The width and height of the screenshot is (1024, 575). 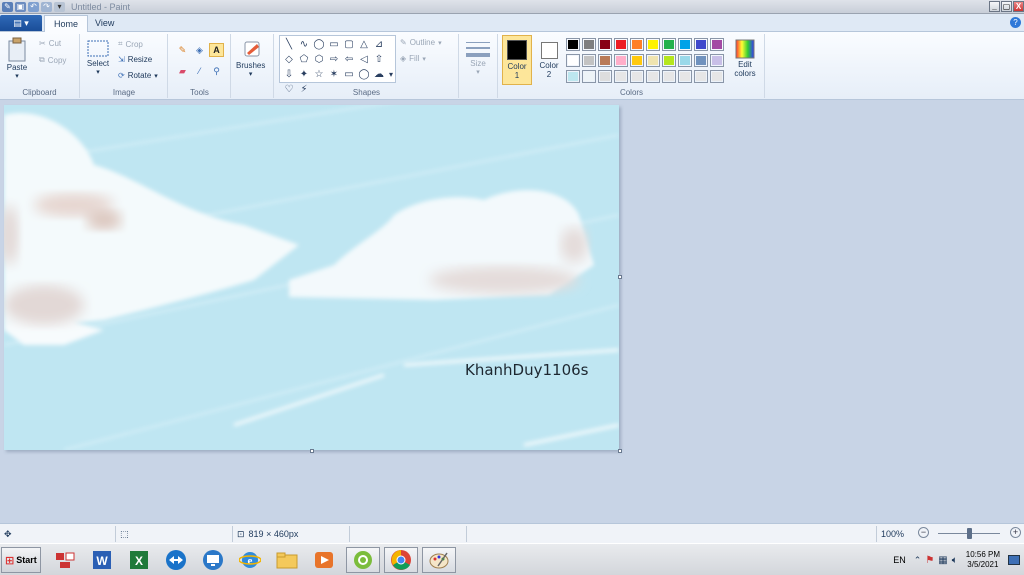 I want to click on rotate-button: ⟳ Rotate ▾, so click(x=138, y=75).